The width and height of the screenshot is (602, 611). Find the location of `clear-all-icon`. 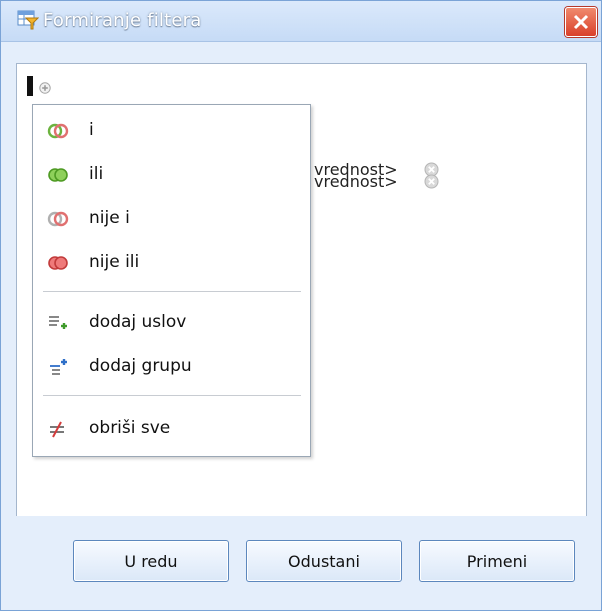

clear-all-icon is located at coordinates (57, 429).